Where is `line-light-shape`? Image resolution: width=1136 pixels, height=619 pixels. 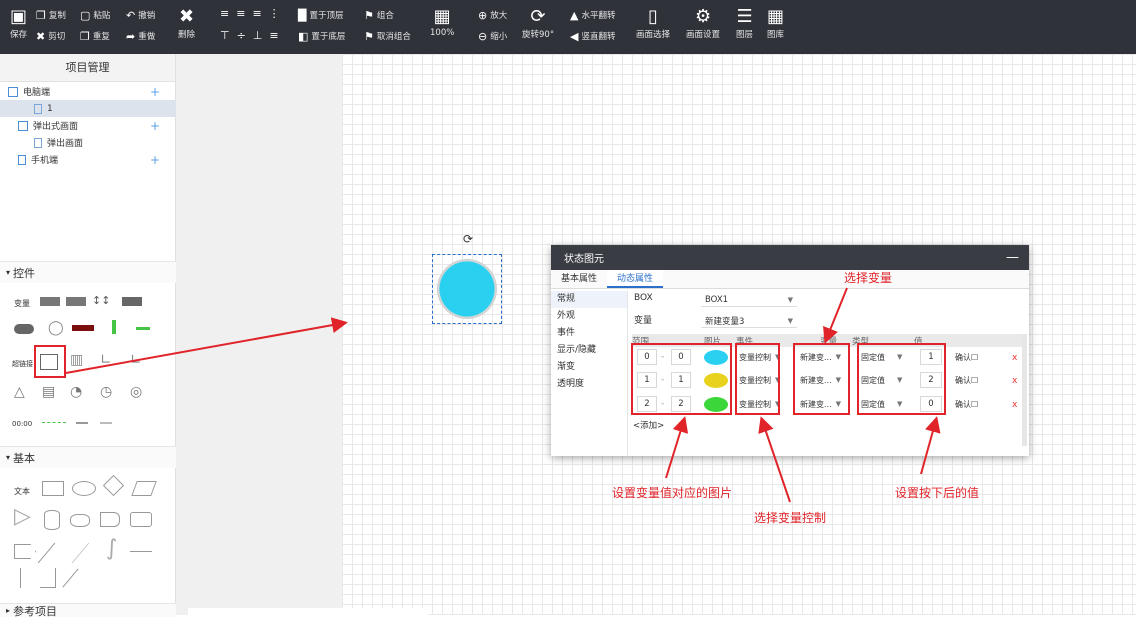
line-light-shape is located at coordinates (80, 553).